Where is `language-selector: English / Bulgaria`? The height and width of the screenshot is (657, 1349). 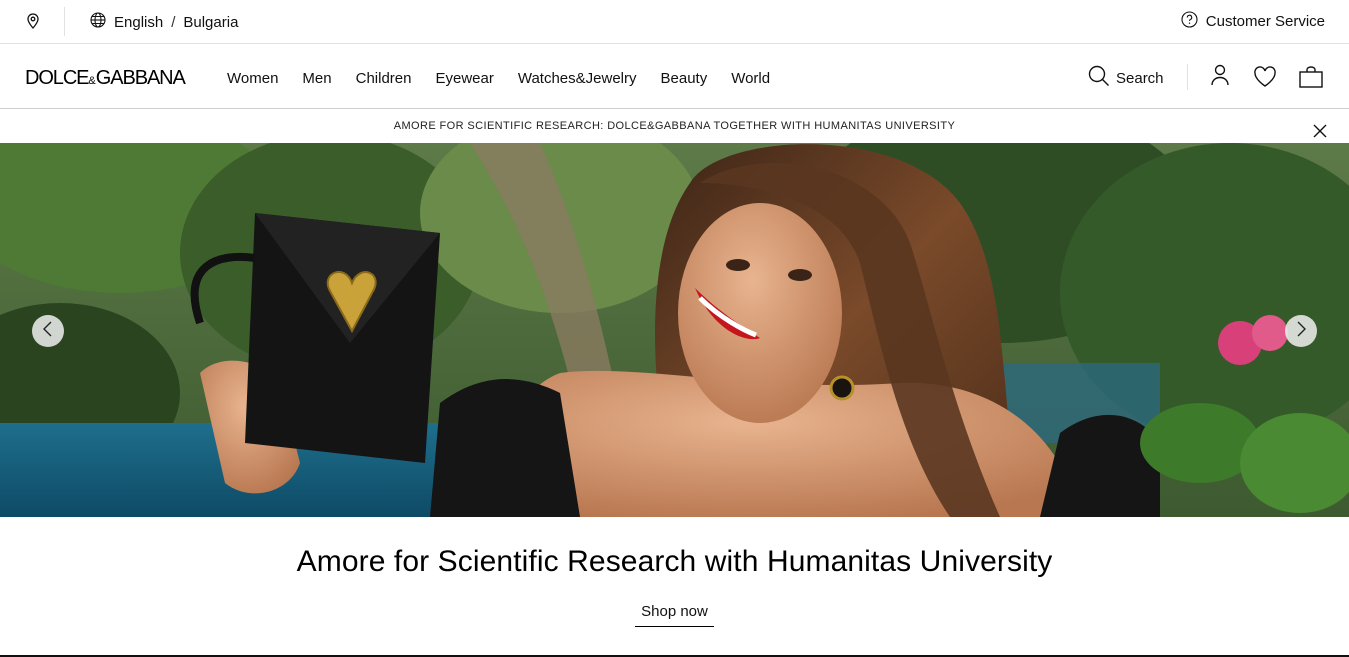
language-selector: English / Bulgaria is located at coordinates (164, 22).